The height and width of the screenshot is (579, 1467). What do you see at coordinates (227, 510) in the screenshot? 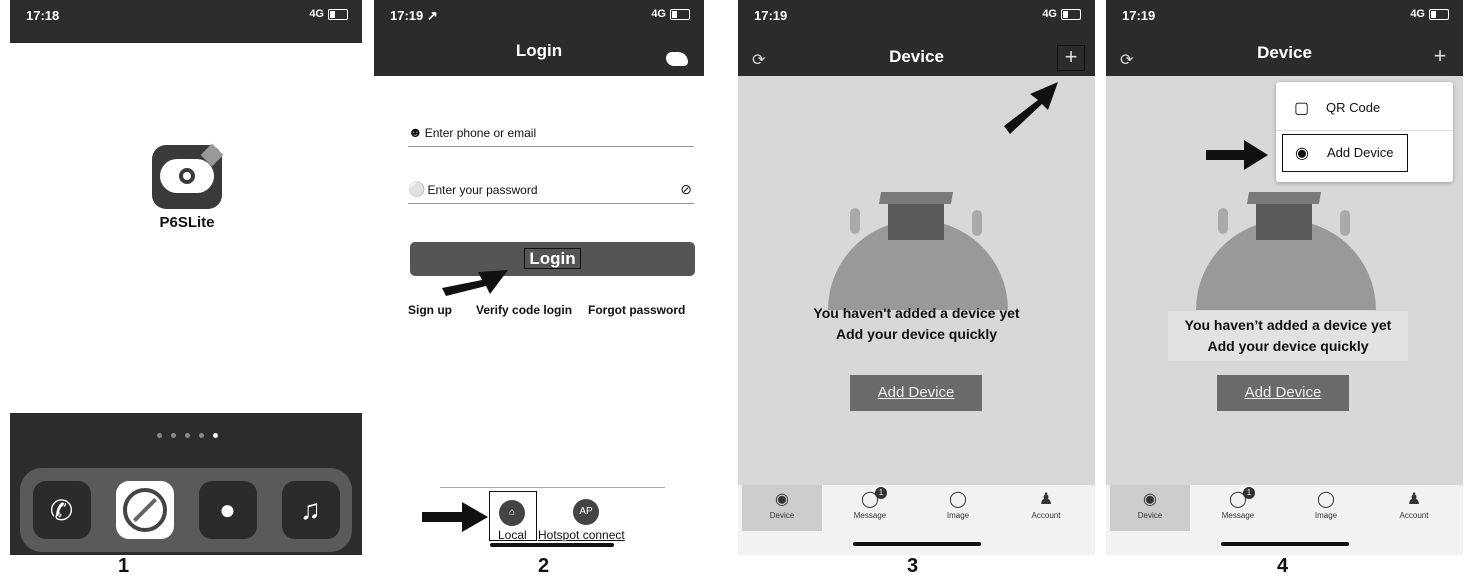
I see `messages-icon: ●` at bounding box center [227, 510].